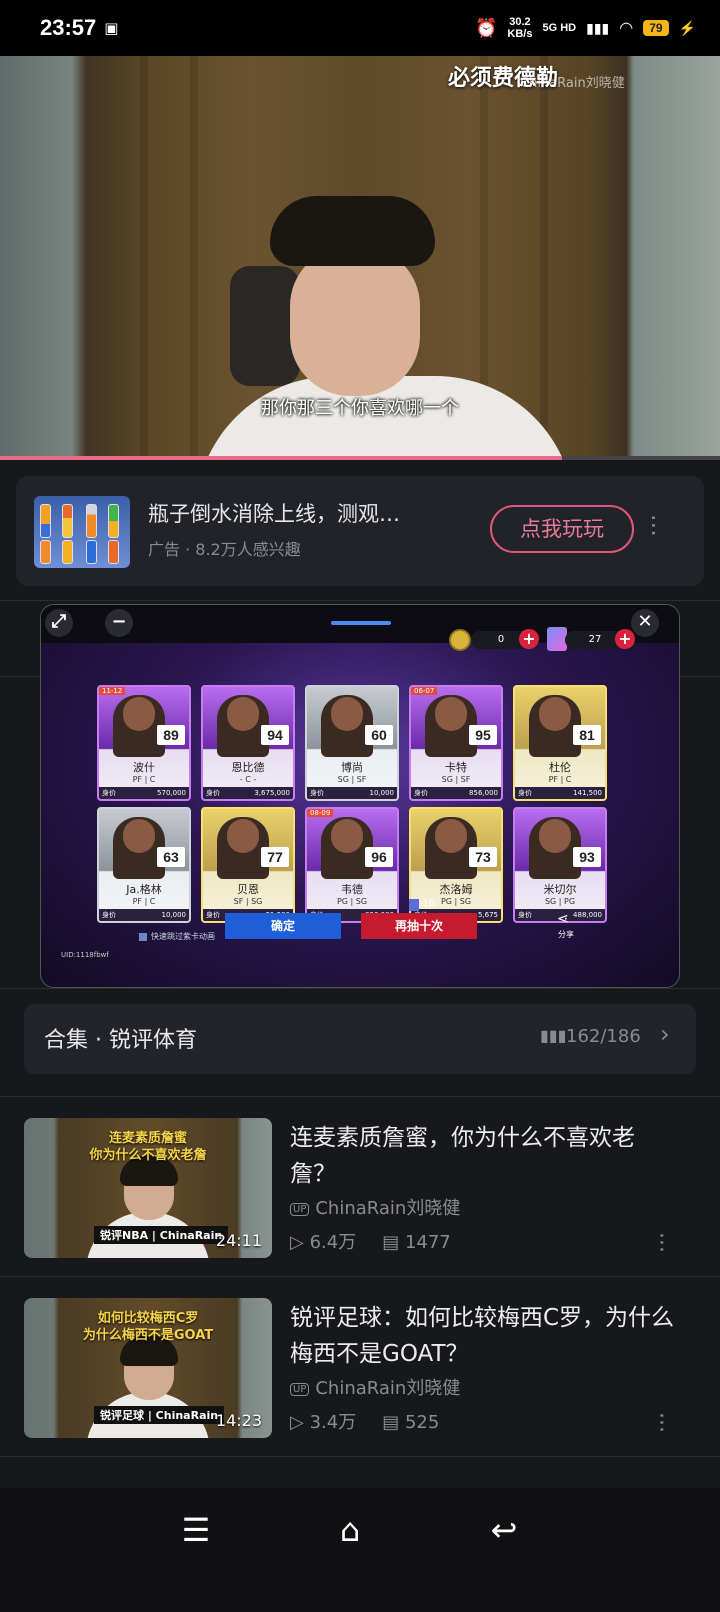  Describe the element at coordinates (352, 865) in the screenshot. I see `player-card: 08-0996韦德PG | SG身价896,000` at that location.